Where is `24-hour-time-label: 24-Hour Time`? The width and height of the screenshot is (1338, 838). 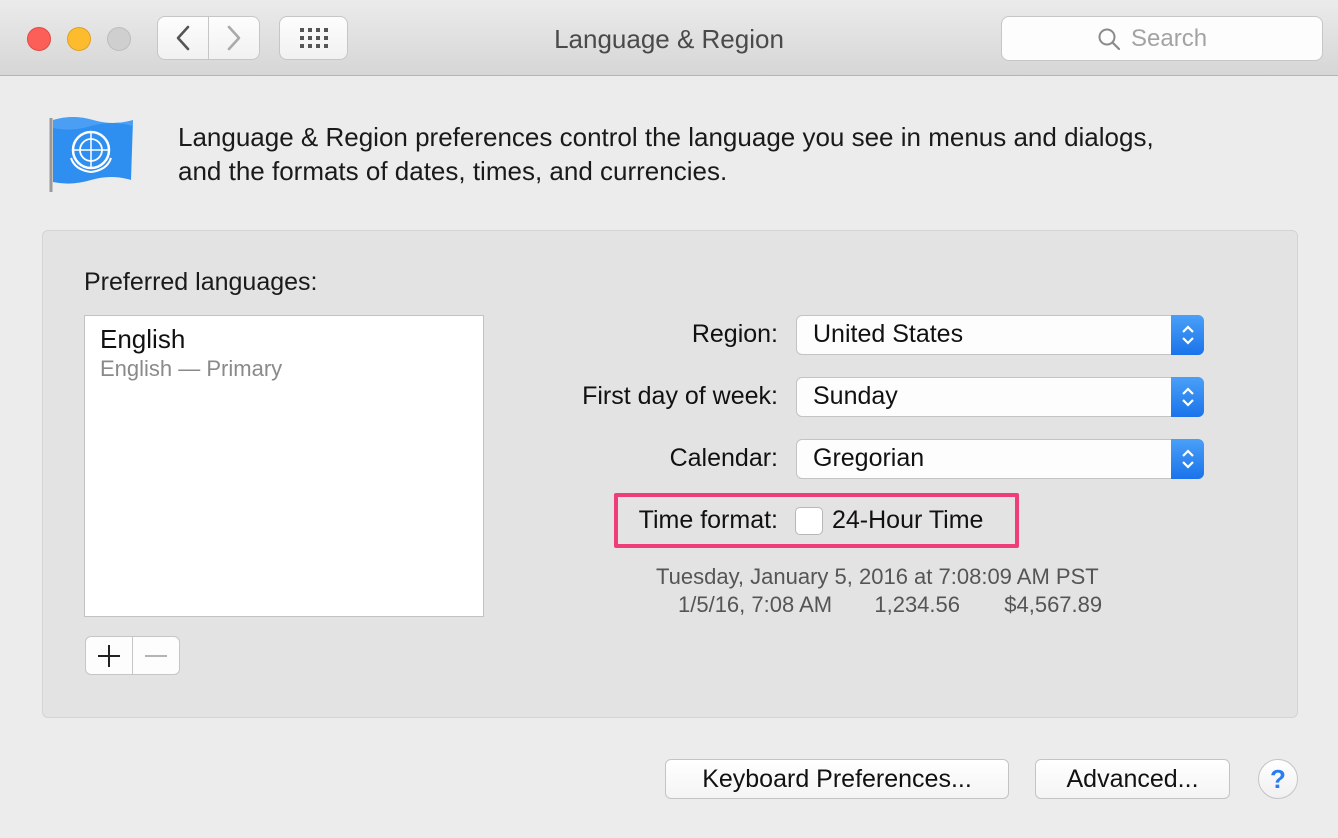 24-hour-time-label: 24-Hour Time is located at coordinates (907, 520).